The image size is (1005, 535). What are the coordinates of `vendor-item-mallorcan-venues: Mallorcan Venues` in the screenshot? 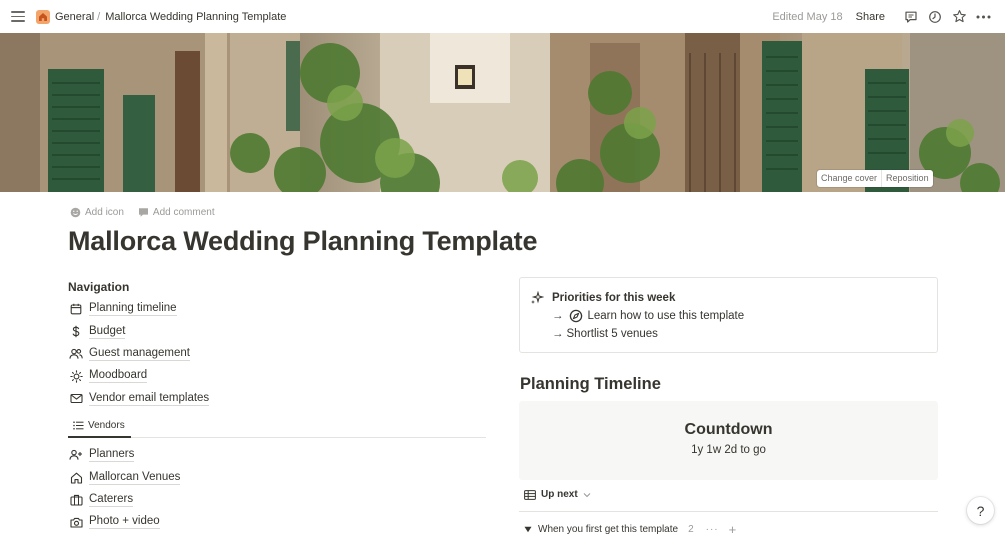 It's located at (278, 477).